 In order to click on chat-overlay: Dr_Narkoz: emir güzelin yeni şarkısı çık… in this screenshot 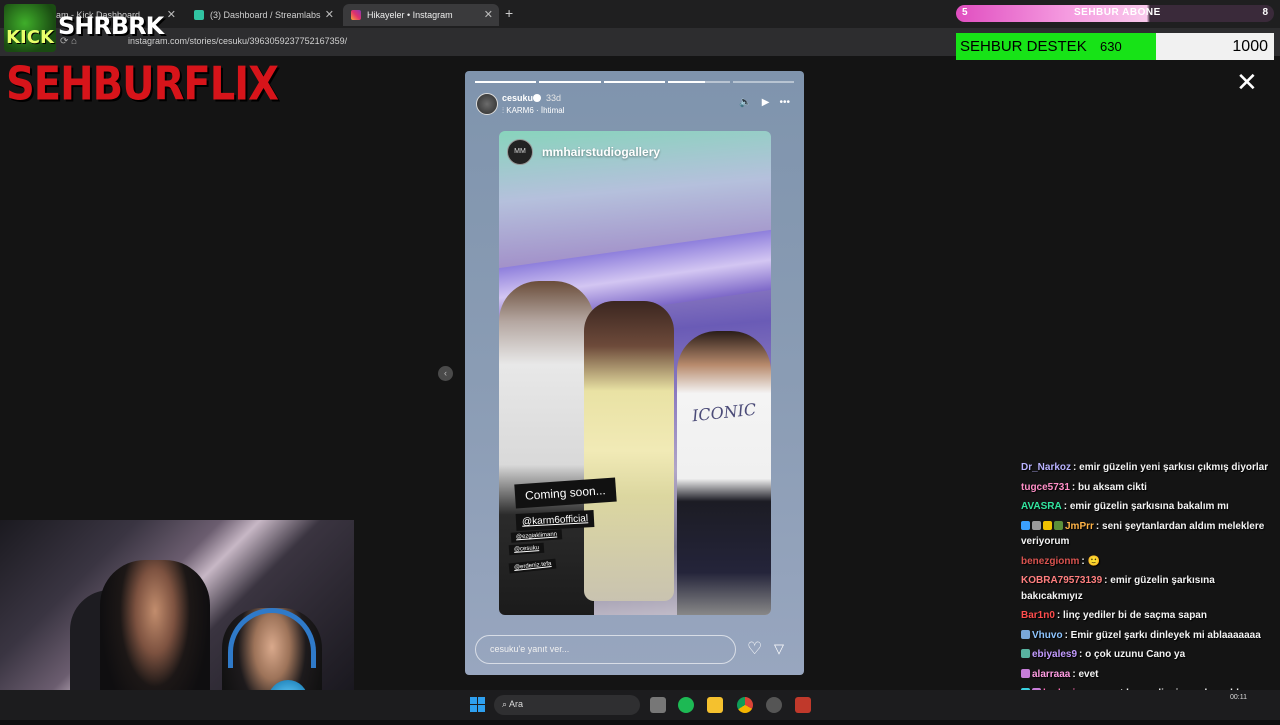, I will do `click(1149, 592)`.